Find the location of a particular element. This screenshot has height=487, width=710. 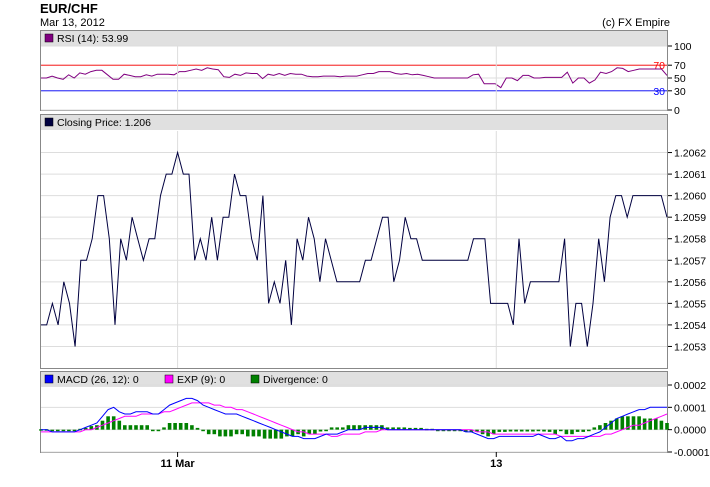

exp-legend-swatch is located at coordinates (169, 379).